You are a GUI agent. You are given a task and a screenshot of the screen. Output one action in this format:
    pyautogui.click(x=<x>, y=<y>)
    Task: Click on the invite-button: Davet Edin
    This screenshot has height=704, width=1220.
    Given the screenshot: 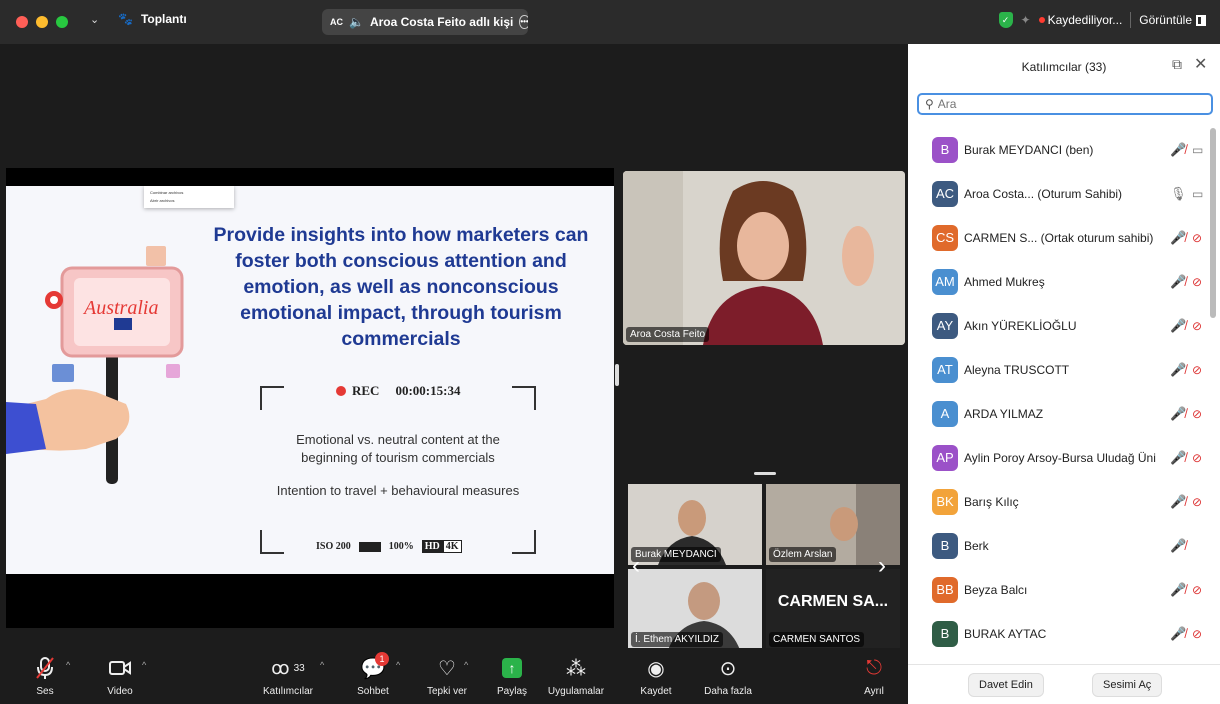 What is the action you would take?
    pyautogui.click(x=1006, y=685)
    